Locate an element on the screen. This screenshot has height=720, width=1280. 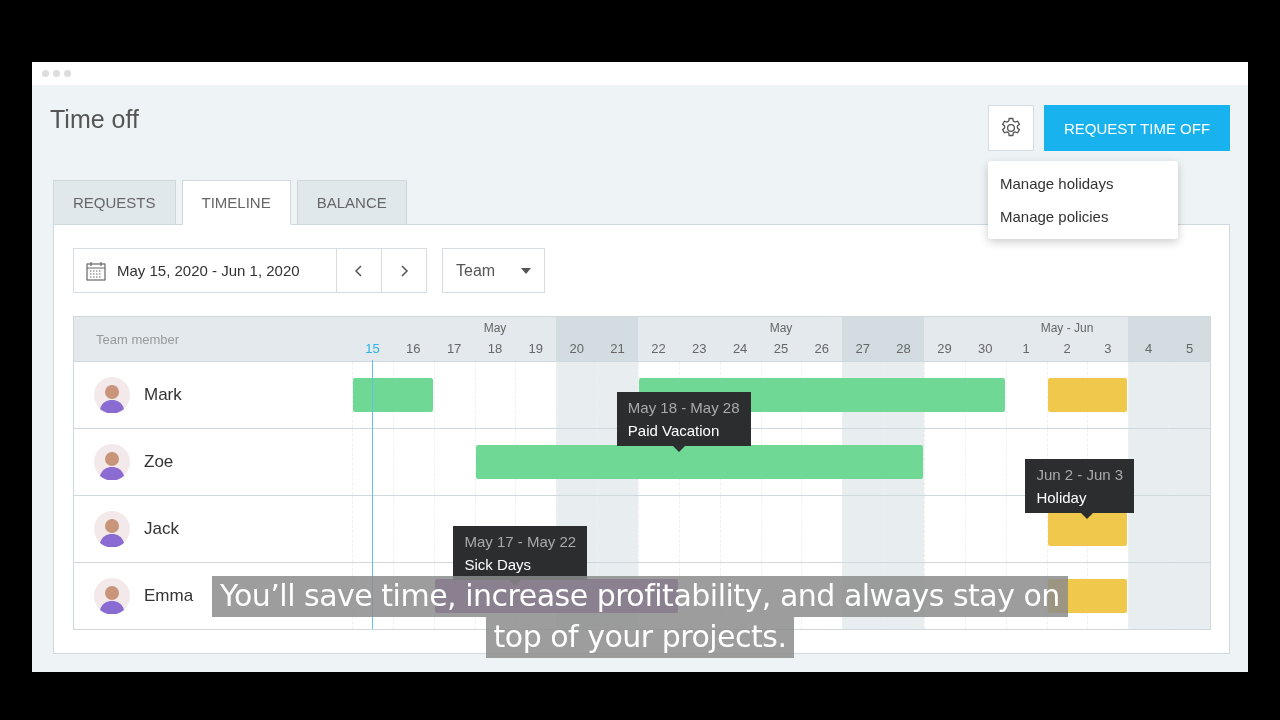
day-label: 2 is located at coordinates (1067, 348).